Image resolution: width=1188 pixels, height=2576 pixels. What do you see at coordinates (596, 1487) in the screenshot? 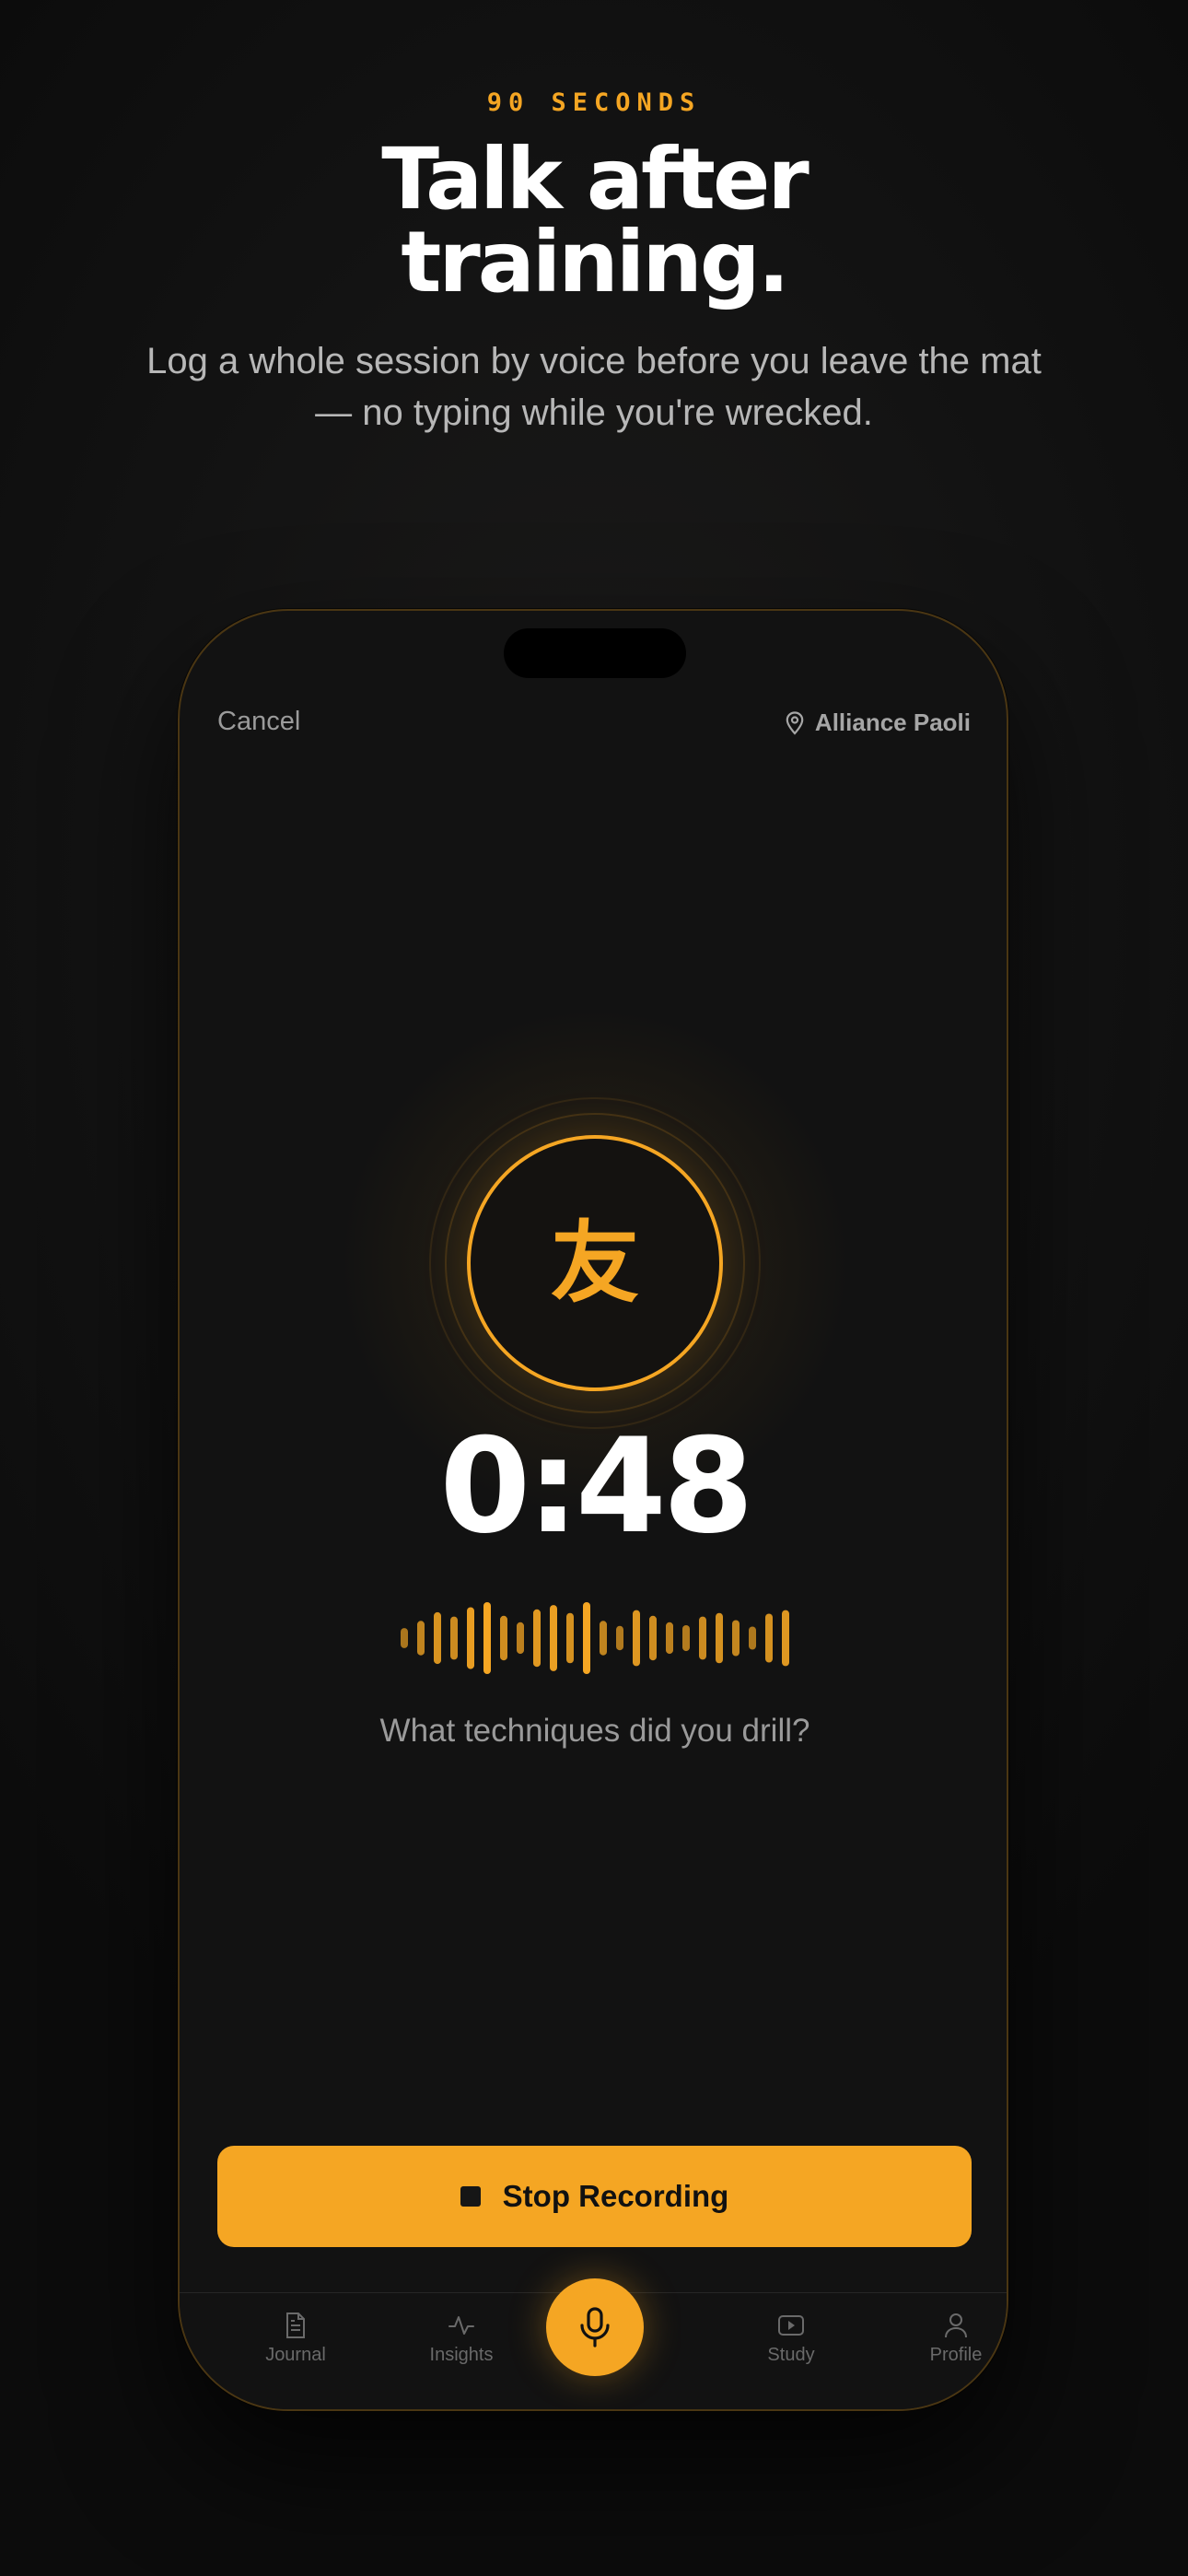
I see `recording-timer: 0:48` at bounding box center [596, 1487].